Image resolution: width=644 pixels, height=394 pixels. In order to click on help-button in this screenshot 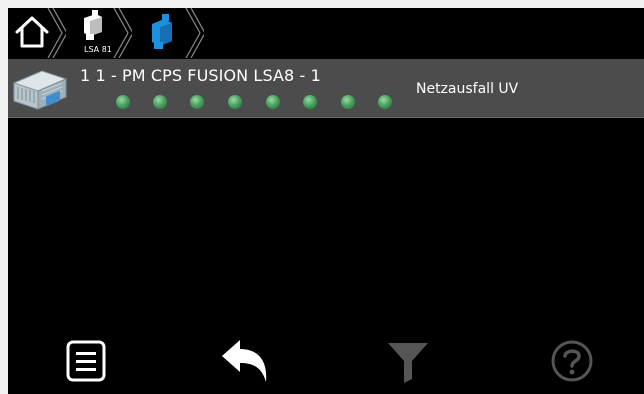, I will do `click(572, 361)`.